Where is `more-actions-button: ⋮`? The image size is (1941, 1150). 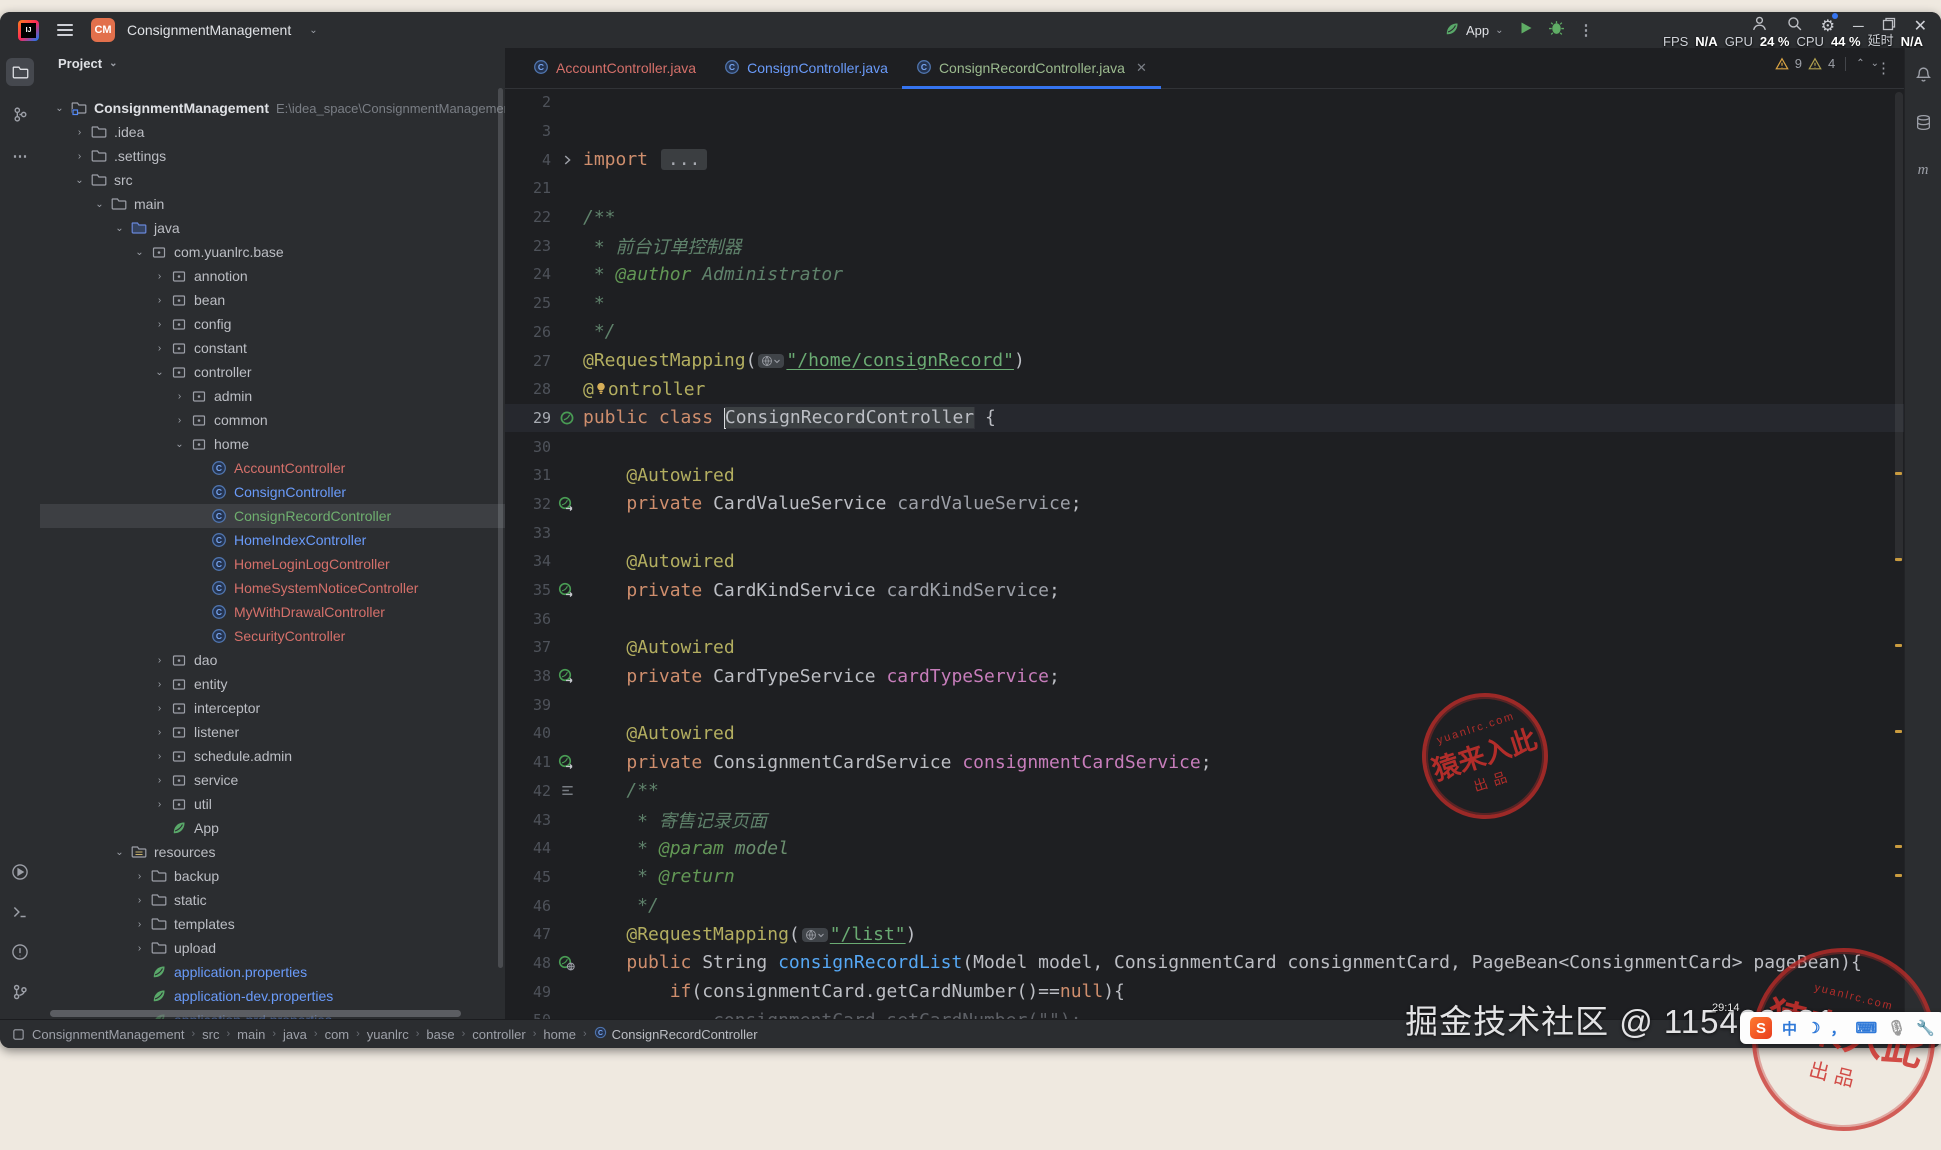 more-actions-button: ⋮ is located at coordinates (1586, 30).